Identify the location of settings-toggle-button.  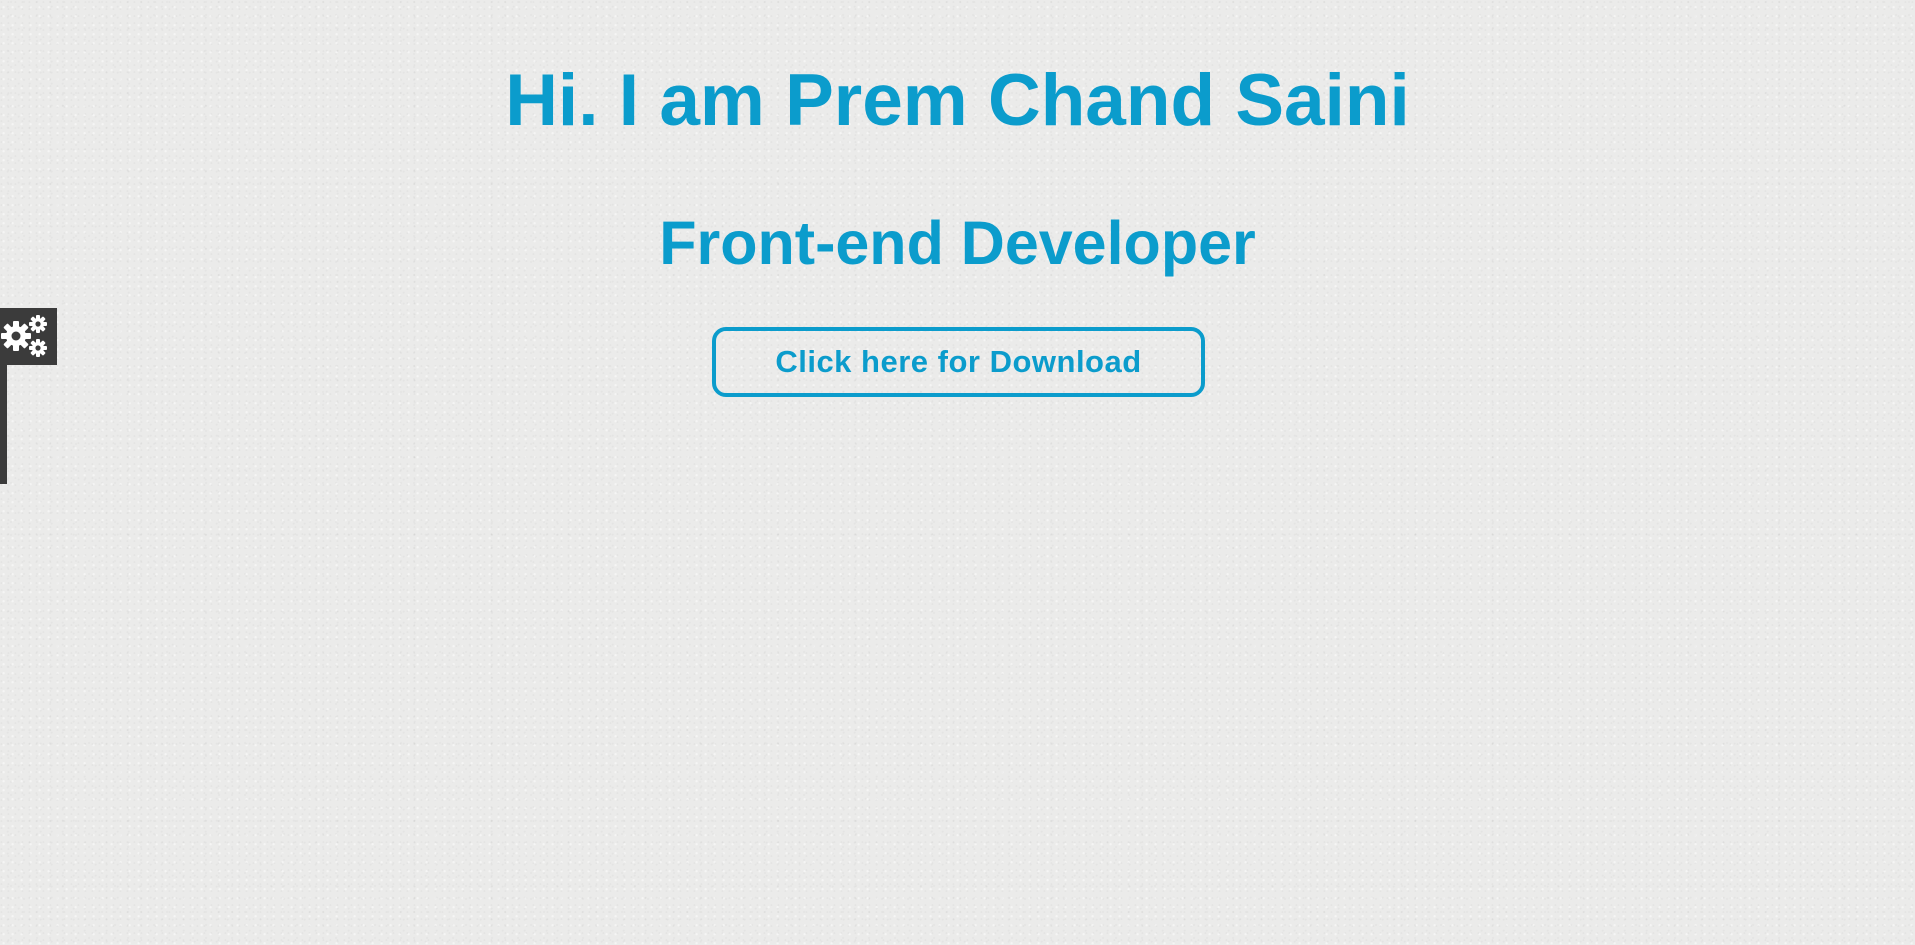
(28, 336).